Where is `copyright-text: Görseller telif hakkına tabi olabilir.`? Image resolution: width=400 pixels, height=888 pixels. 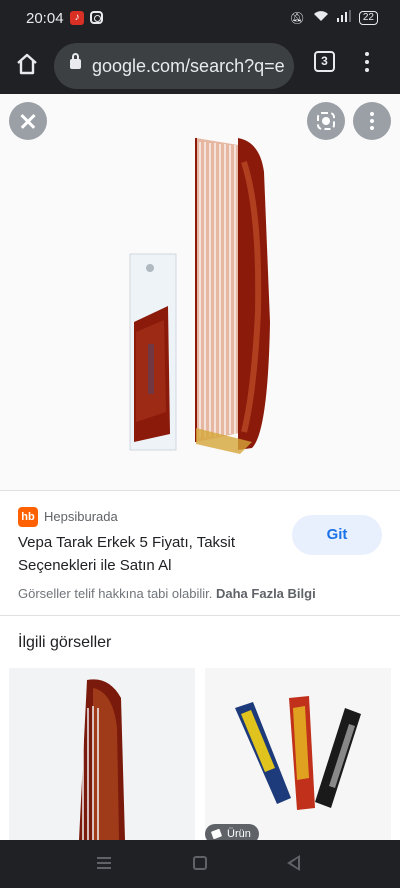 copyright-text: Görseller telif hakkına tabi olabilir. is located at coordinates (115, 593).